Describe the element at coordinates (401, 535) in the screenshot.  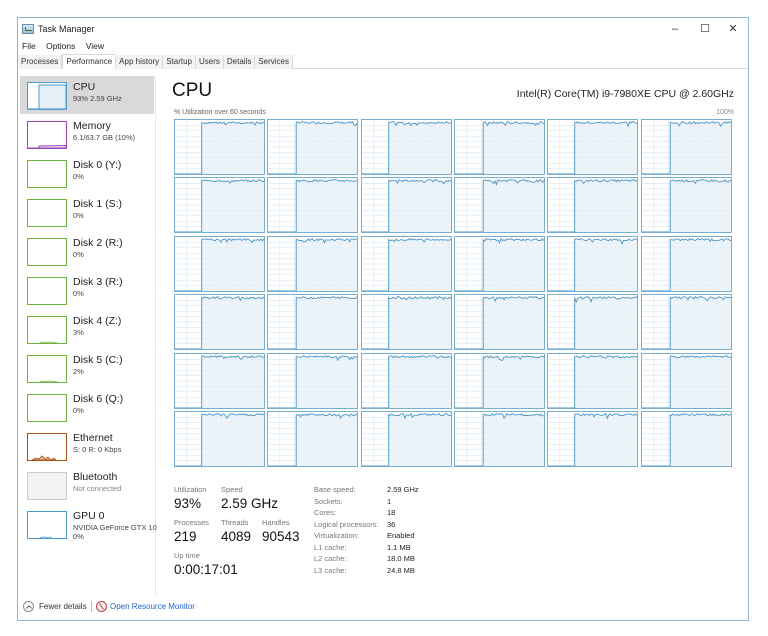
I see `detail-value: Enabled` at that location.